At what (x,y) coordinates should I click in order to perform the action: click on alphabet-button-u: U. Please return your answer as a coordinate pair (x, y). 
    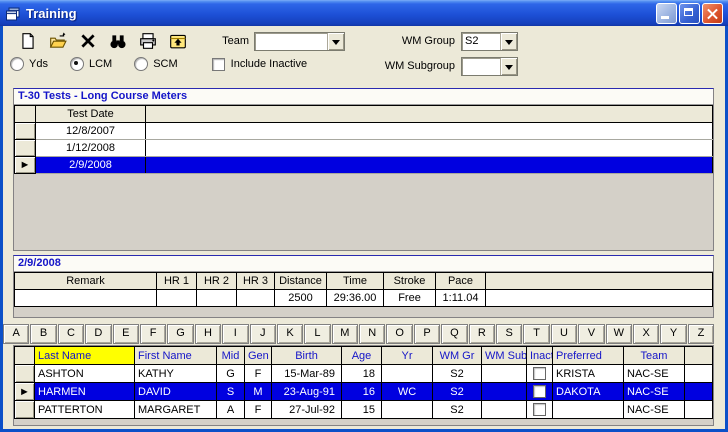
    Looking at the image, I should click on (564, 334).